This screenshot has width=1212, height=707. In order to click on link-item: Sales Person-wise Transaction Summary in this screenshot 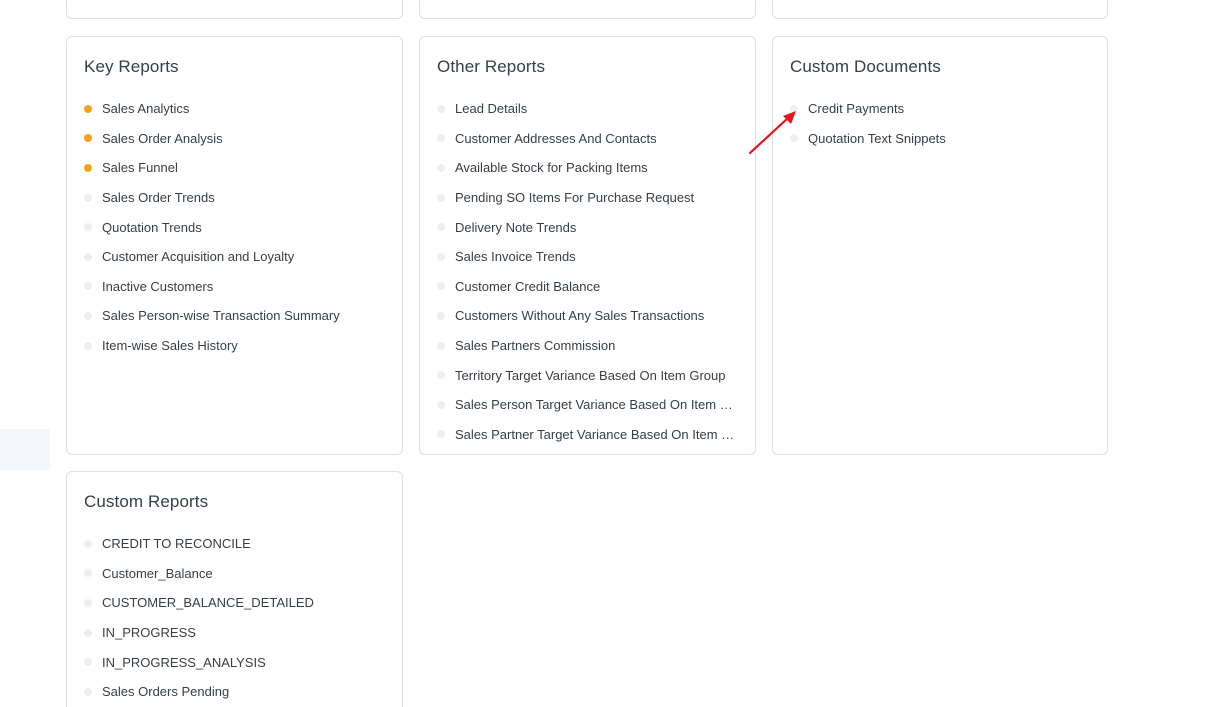, I will do `click(236, 316)`.